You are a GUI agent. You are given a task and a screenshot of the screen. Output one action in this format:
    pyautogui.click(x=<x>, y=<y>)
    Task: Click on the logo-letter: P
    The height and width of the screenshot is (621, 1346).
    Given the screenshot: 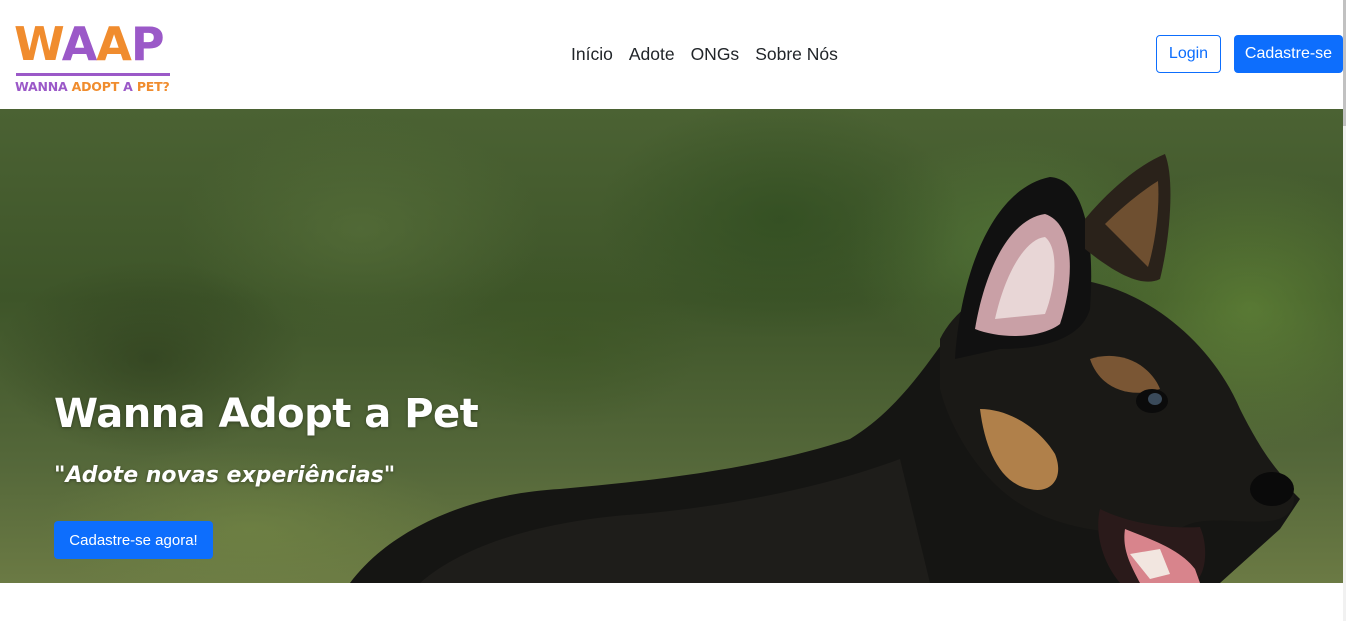 What is the action you would take?
    pyautogui.click(x=147, y=44)
    